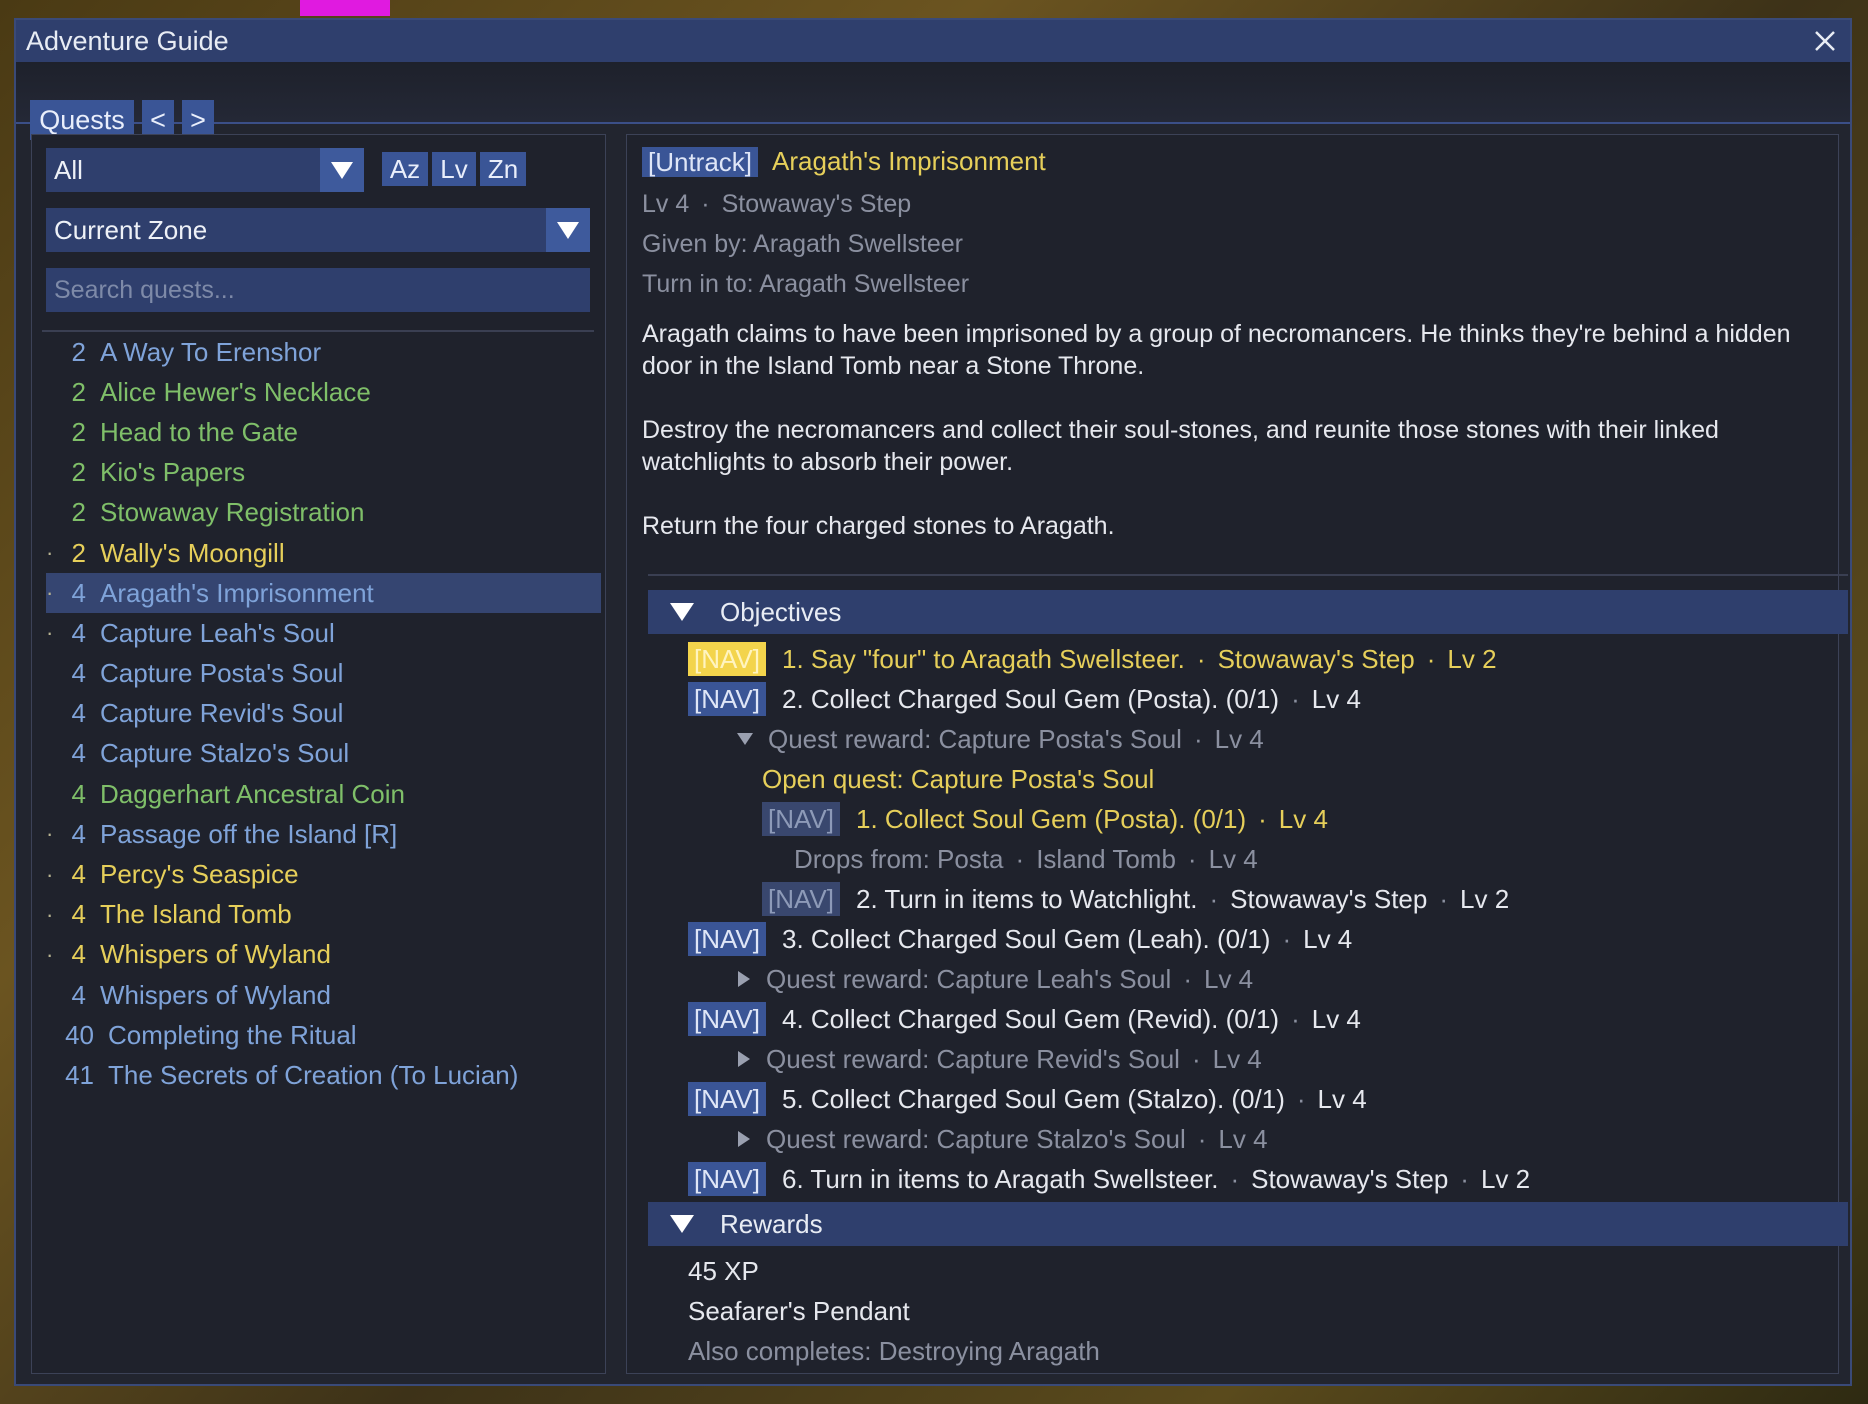  What do you see at coordinates (131, 229) in the screenshot?
I see `zone-filter-value: Current Zone` at bounding box center [131, 229].